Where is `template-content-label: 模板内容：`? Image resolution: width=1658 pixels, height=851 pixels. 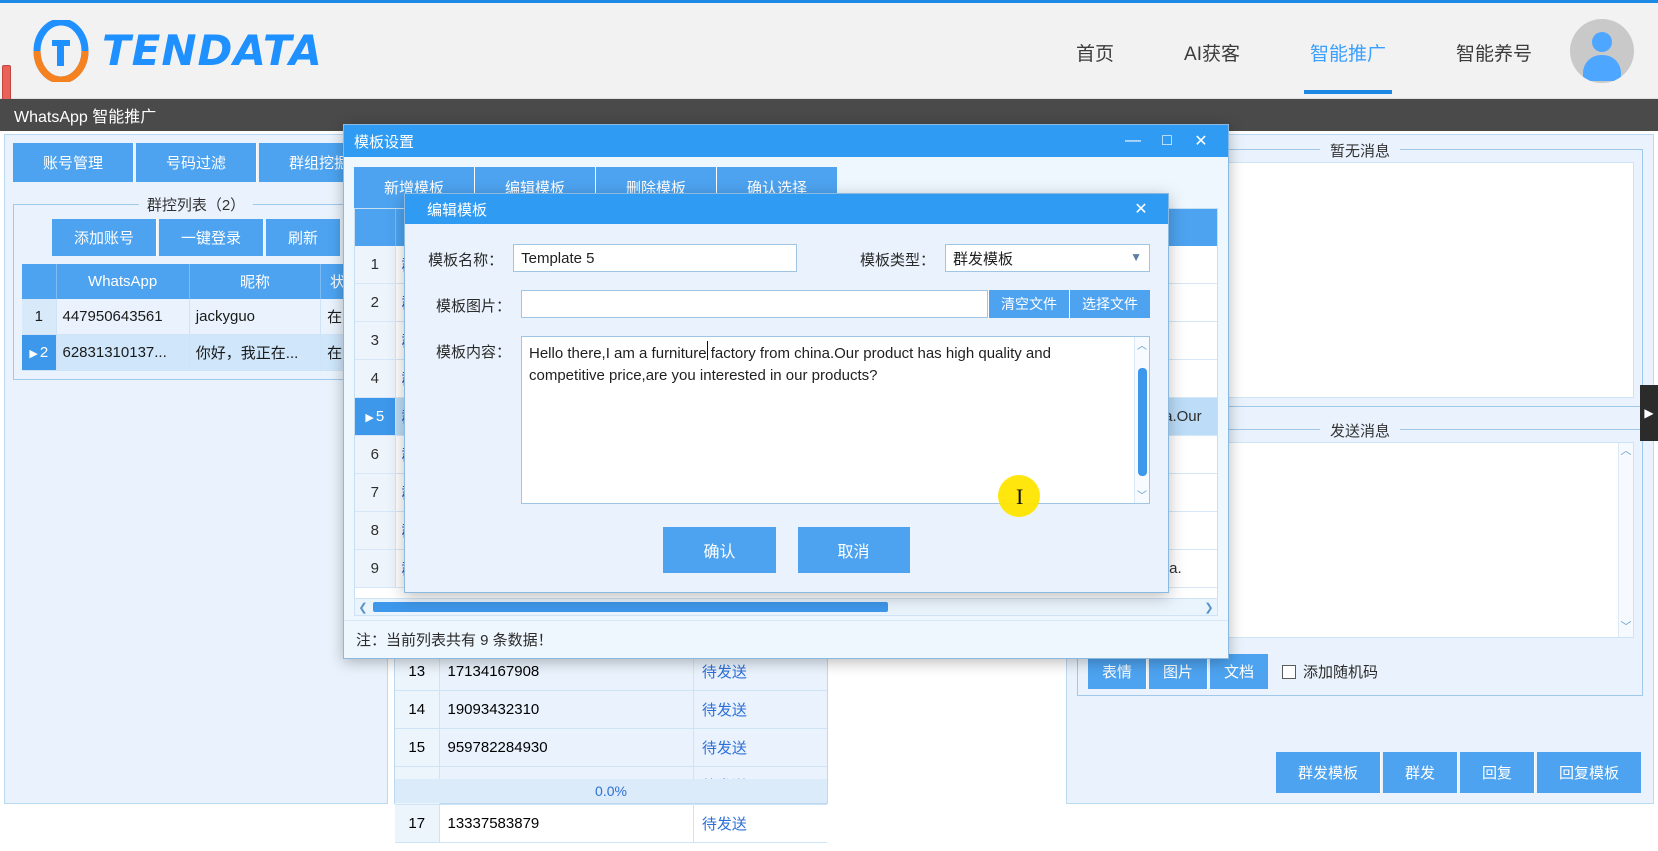 template-content-label: 模板内容： is located at coordinates (473, 352).